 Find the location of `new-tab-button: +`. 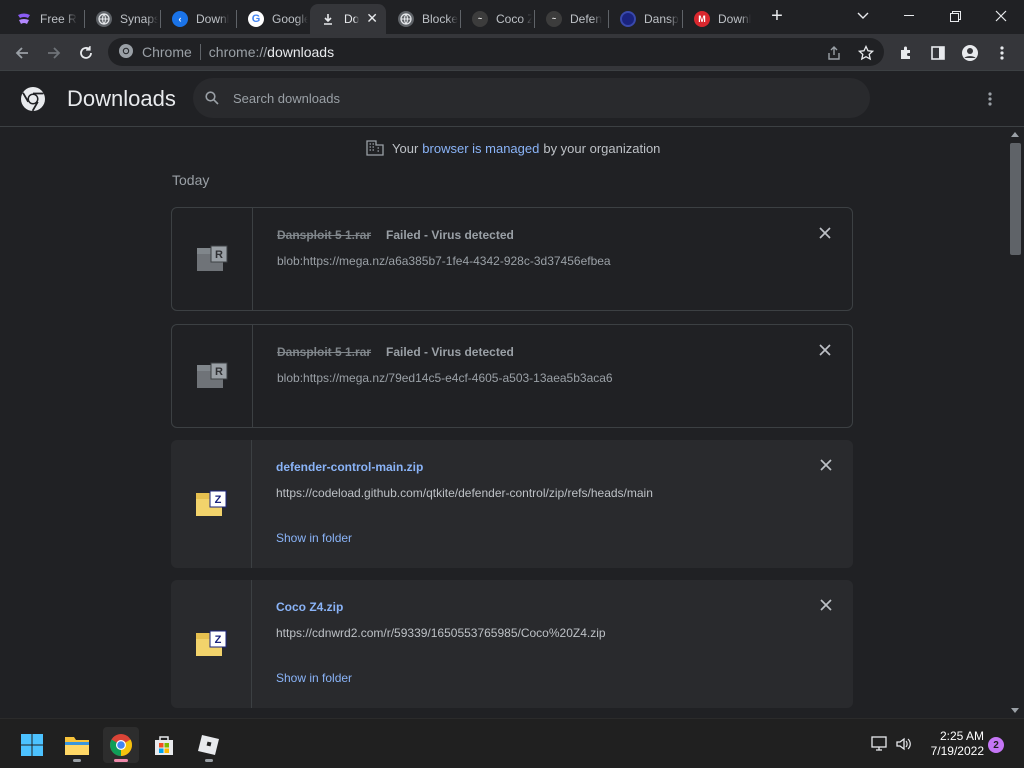

new-tab-button: + is located at coordinates (777, 16).